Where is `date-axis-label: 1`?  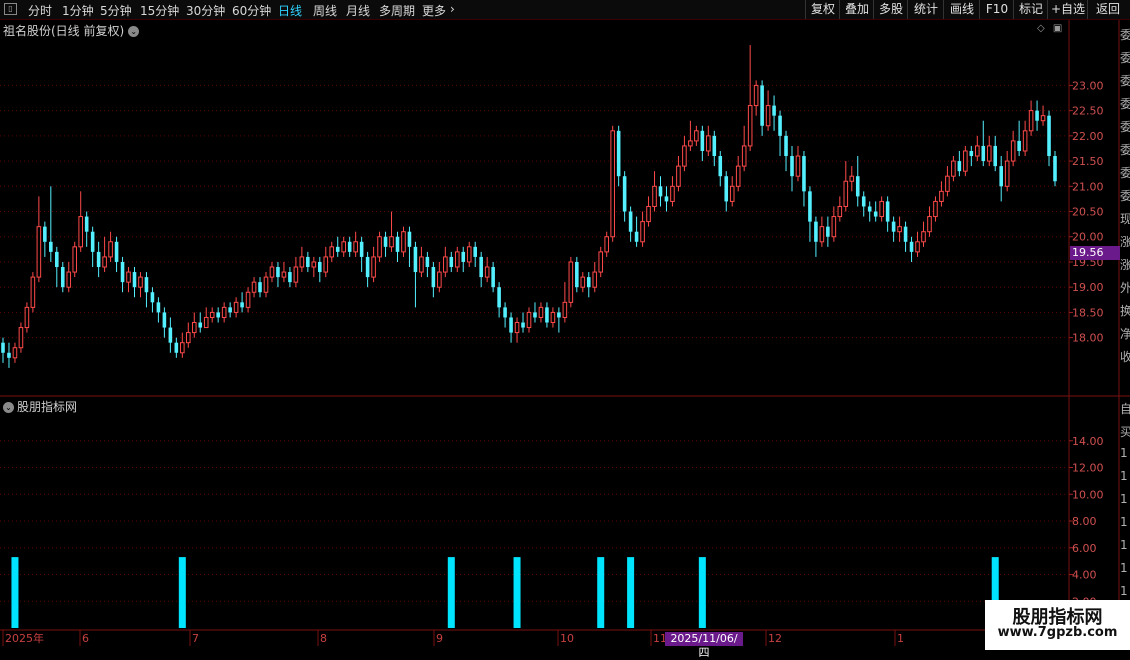 date-axis-label: 1 is located at coordinates (900, 638).